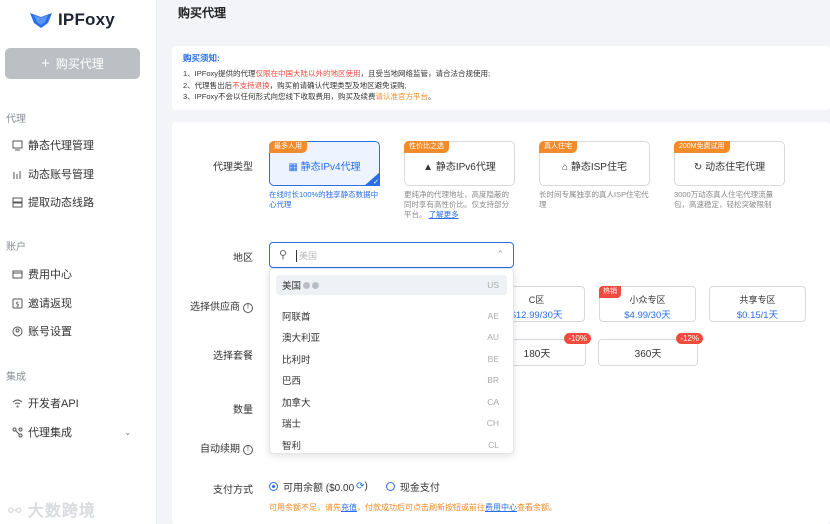  What do you see at coordinates (17, 274) in the screenshot?
I see `wallet-icon` at bounding box center [17, 274].